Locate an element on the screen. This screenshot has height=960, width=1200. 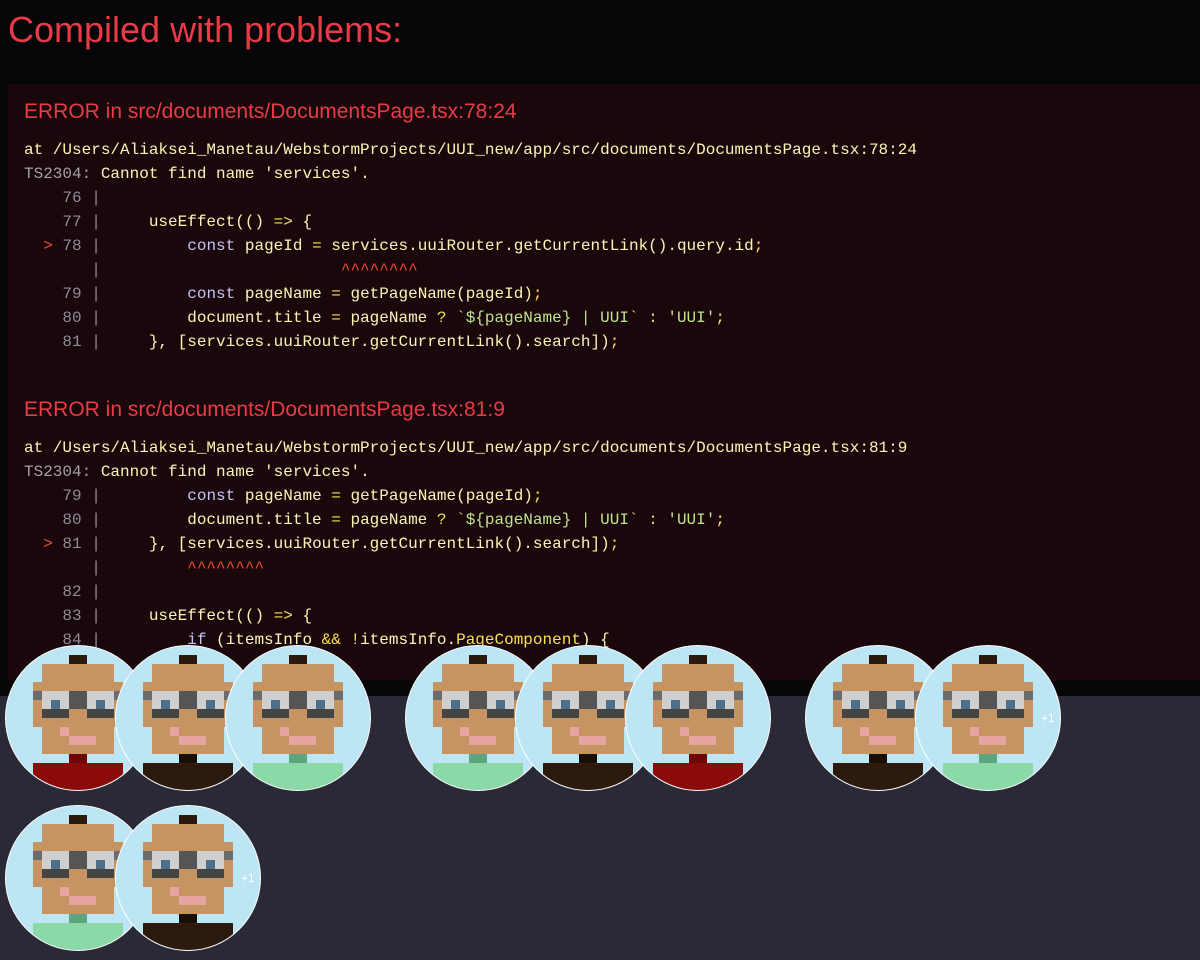
line-gutter: 77 | is located at coordinates (62, 222).